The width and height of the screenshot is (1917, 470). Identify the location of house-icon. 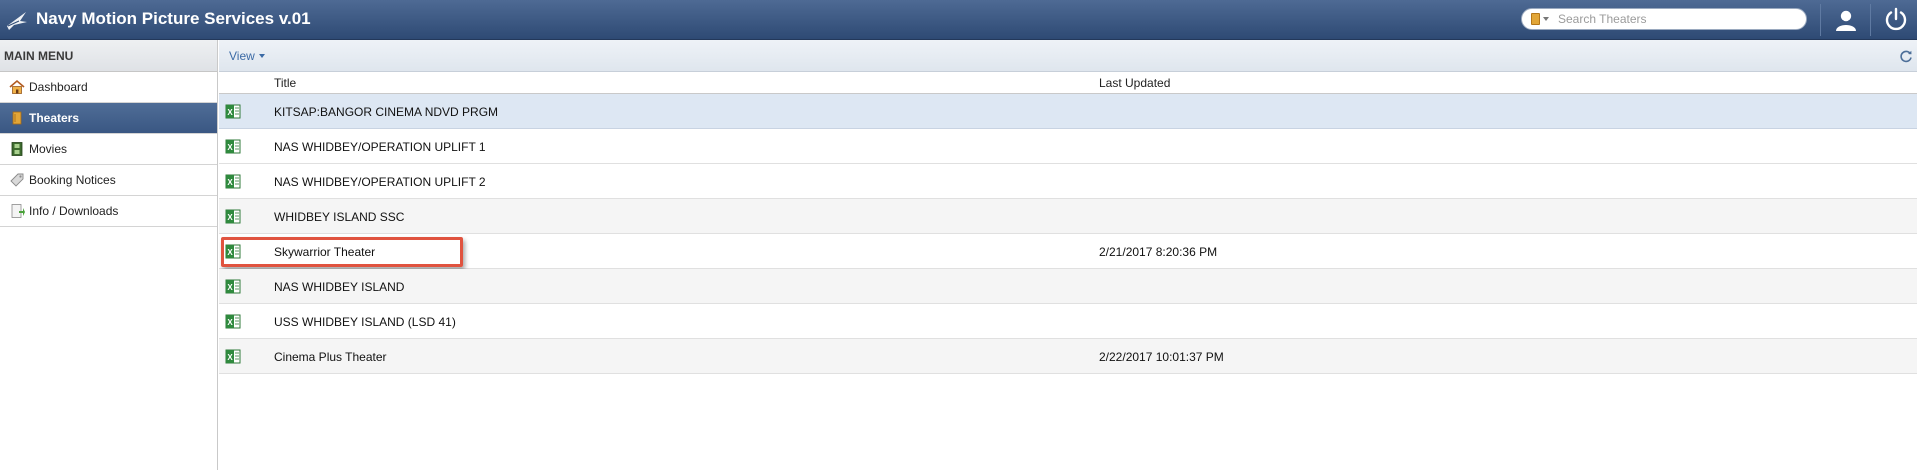
(17, 86).